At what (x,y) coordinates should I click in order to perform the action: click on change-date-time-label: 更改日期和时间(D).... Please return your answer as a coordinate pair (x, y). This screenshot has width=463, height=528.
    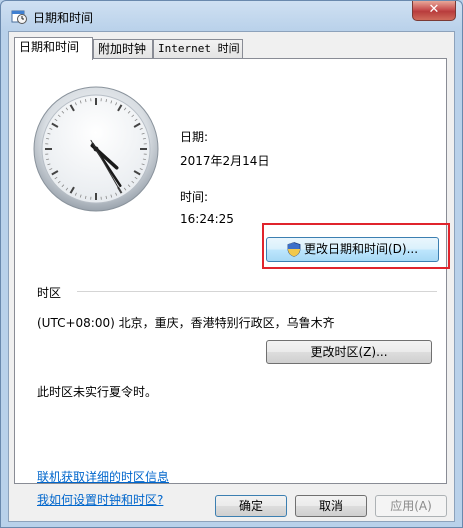
    Looking at the image, I should click on (361, 249).